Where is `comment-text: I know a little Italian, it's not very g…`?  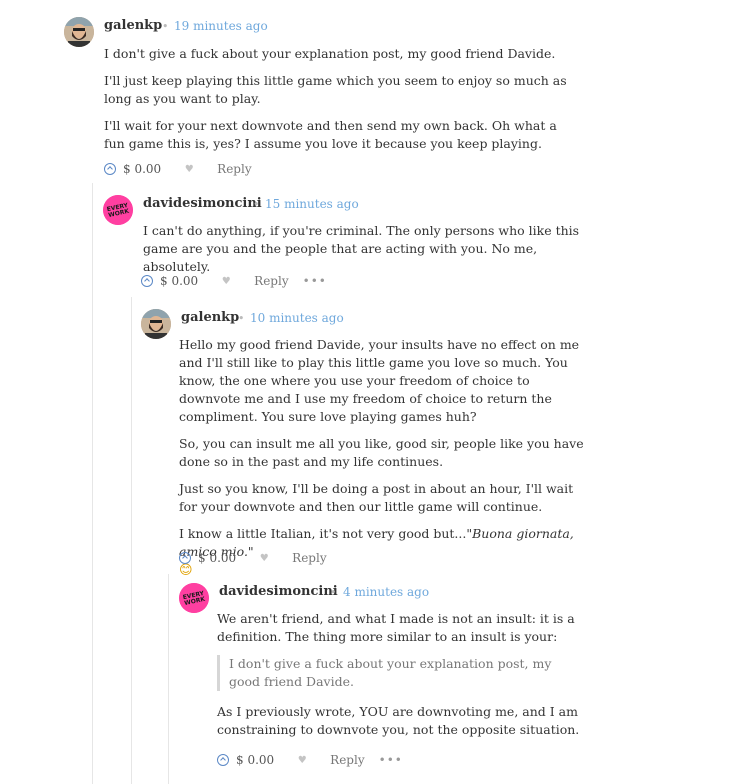
comment-text: I know a little Italian, it's not very g… is located at coordinates (323, 533).